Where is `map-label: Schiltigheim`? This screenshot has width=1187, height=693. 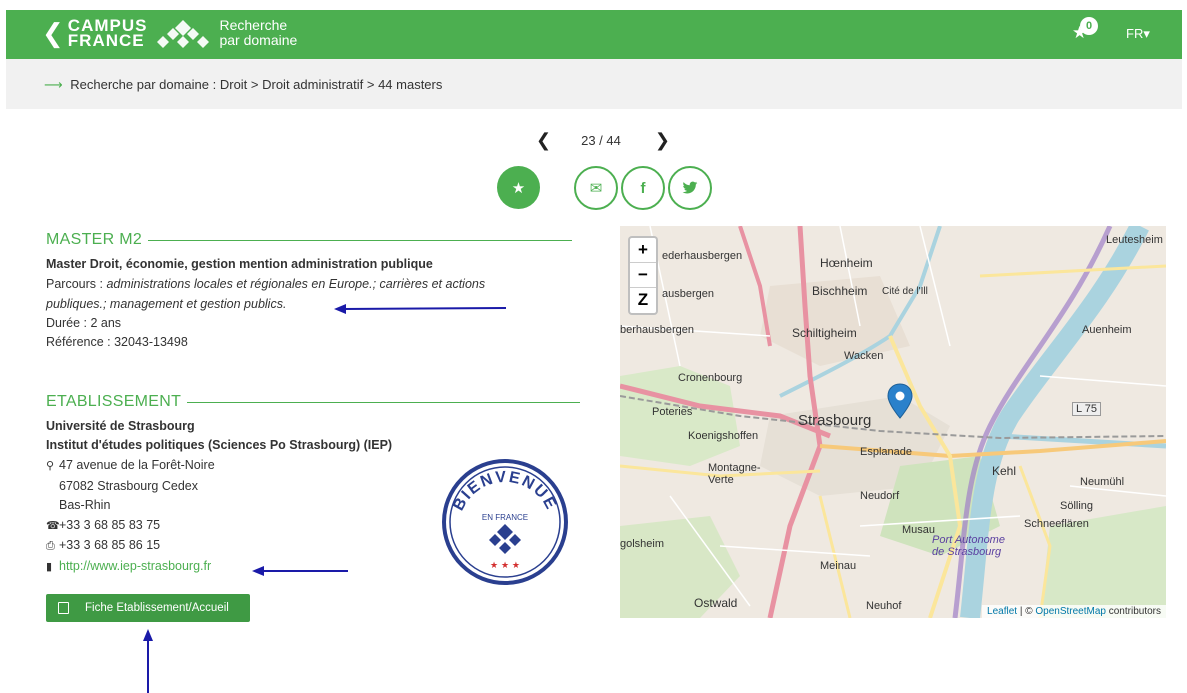 map-label: Schiltigheim is located at coordinates (824, 333).